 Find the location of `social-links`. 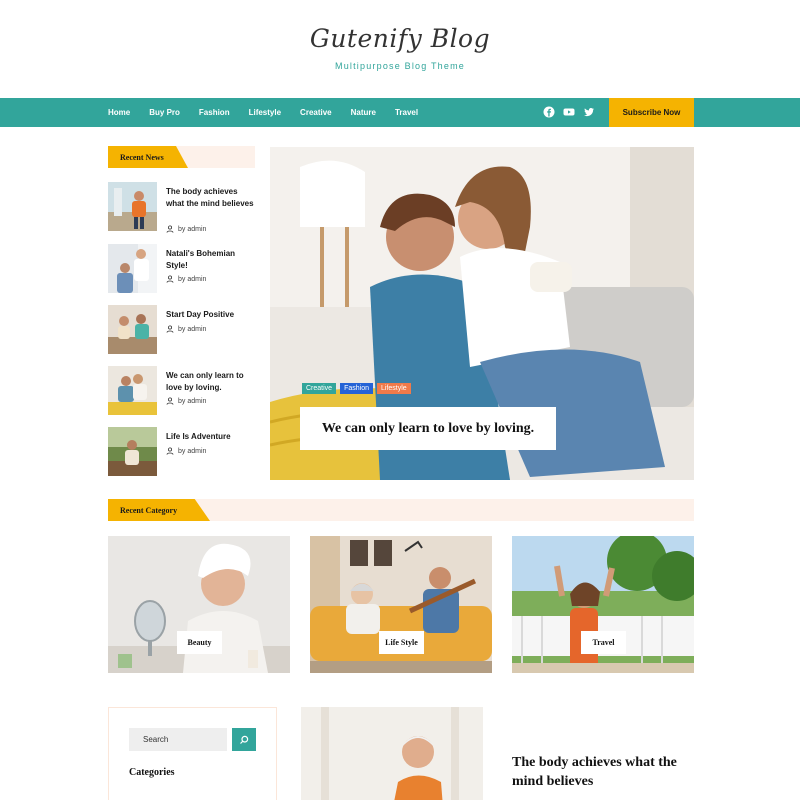

social-links is located at coordinates (569, 112).